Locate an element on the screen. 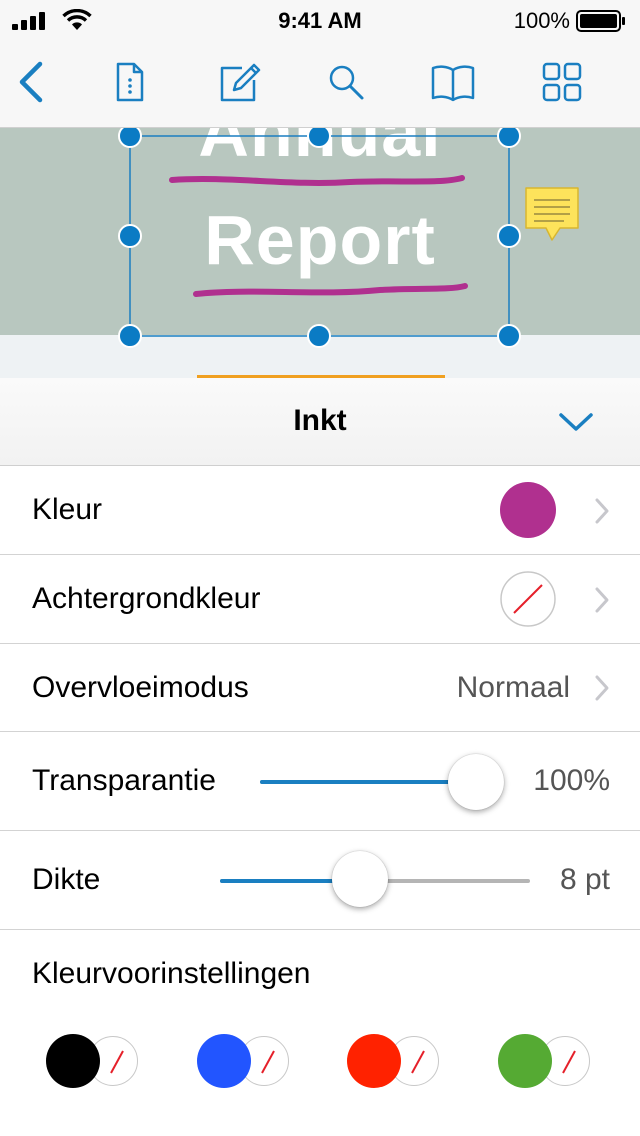 This screenshot has height=1136, width=640. back-button is located at coordinates (32, 82).